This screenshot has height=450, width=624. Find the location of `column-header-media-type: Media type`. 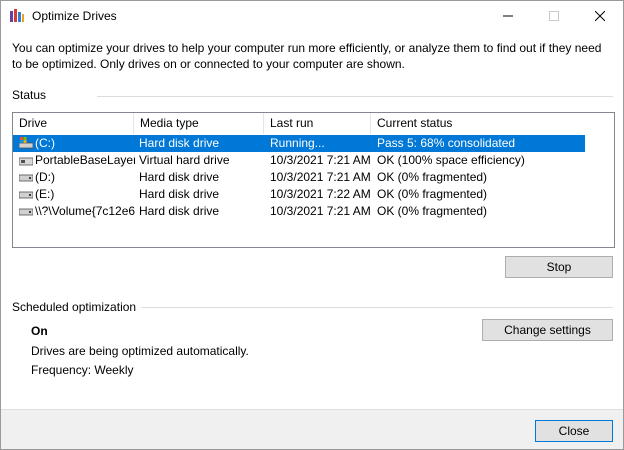

column-header-media-type: Media type is located at coordinates (199, 123).